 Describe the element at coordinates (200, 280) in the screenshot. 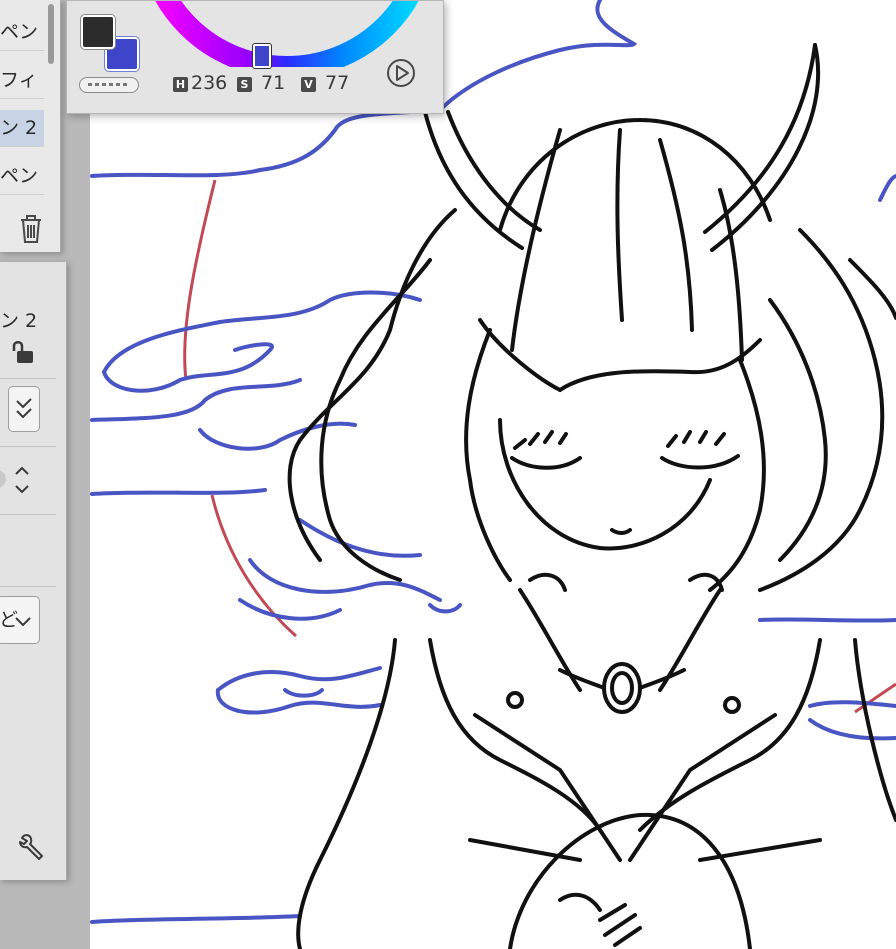

I see `red-guide-left` at that location.